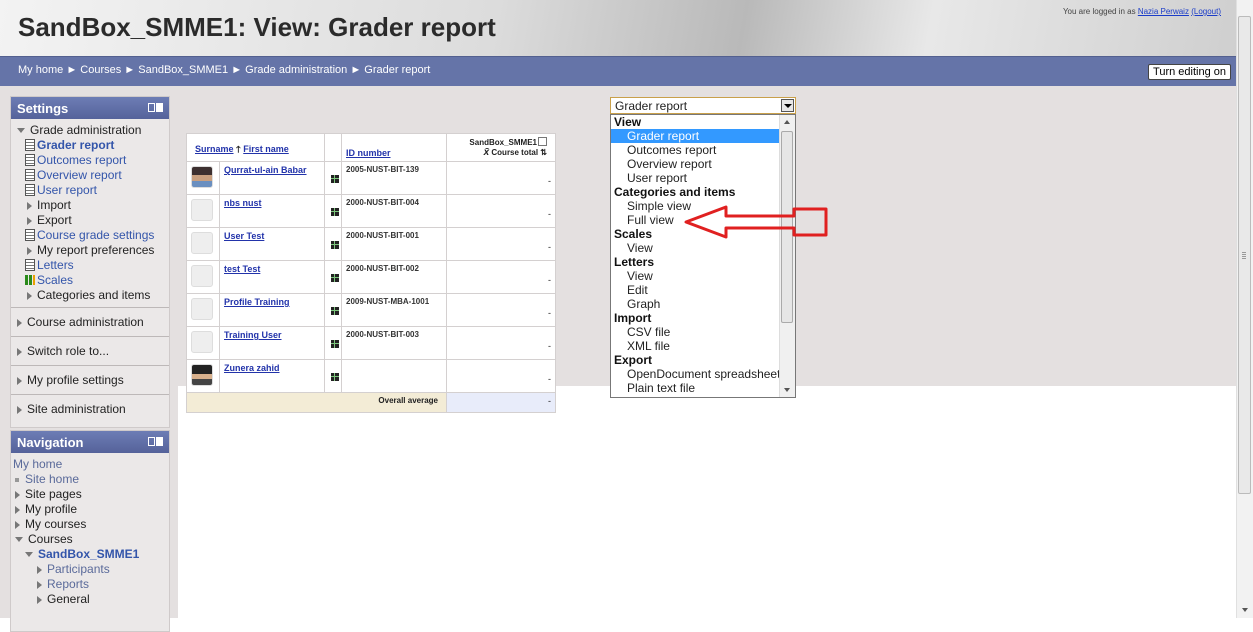 The height and width of the screenshot is (632, 1253). What do you see at coordinates (787, 105) in the screenshot?
I see `chevron-down-icon` at bounding box center [787, 105].